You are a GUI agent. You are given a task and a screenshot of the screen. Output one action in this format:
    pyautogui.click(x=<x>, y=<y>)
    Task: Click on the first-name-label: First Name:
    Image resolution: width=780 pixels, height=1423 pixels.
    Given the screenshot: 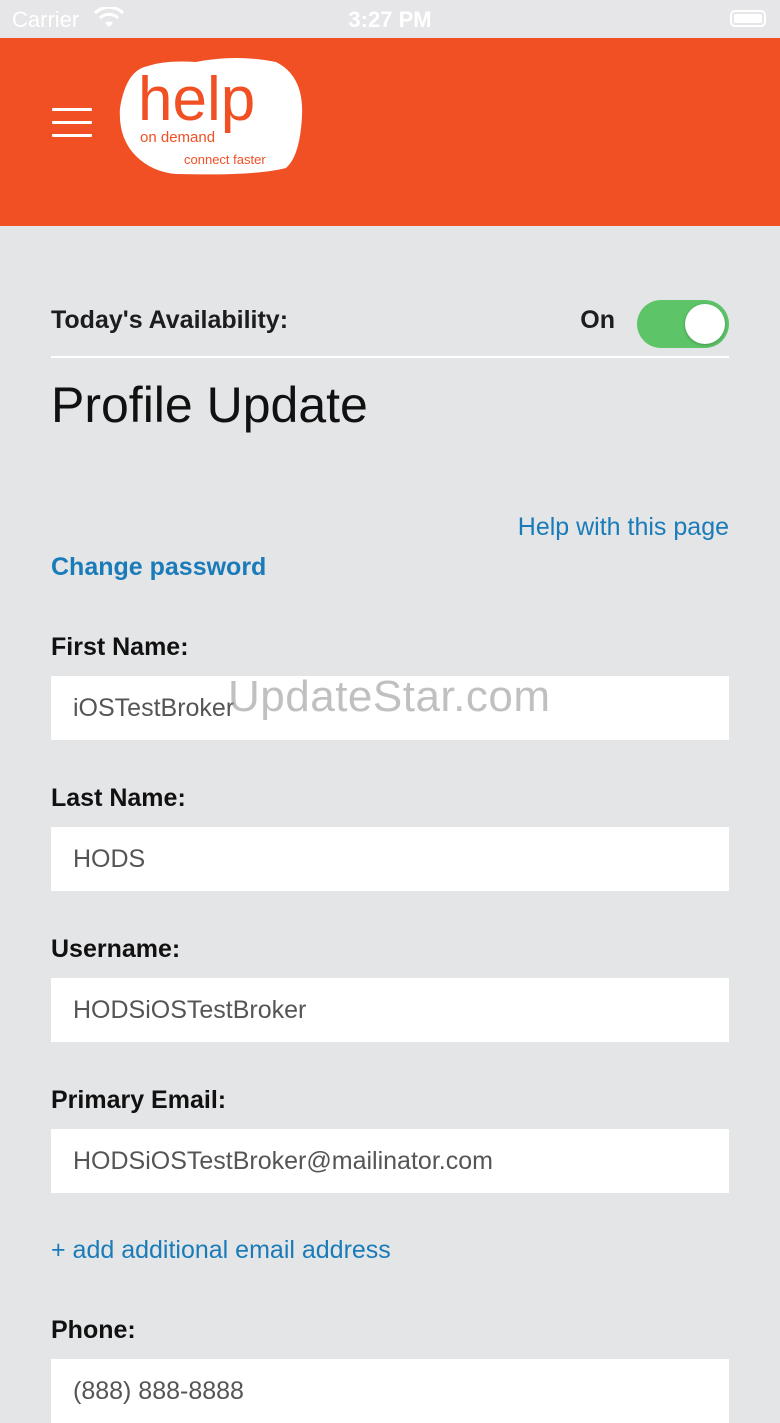 What is the action you would take?
    pyautogui.click(x=120, y=647)
    